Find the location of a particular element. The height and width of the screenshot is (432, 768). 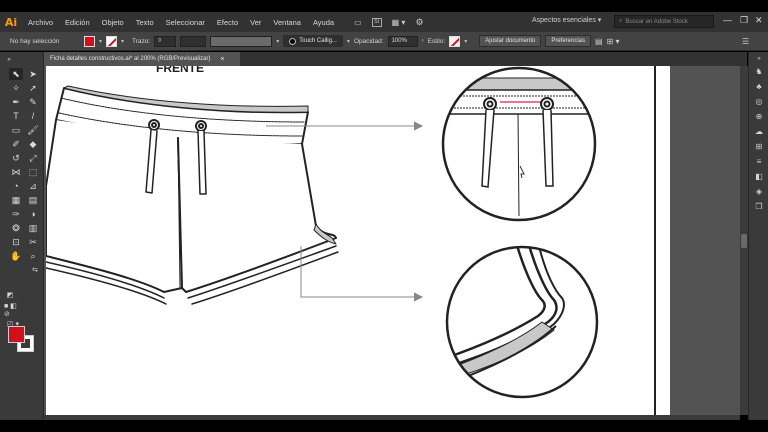

vertical-scrollbar is located at coordinates (744, 240).